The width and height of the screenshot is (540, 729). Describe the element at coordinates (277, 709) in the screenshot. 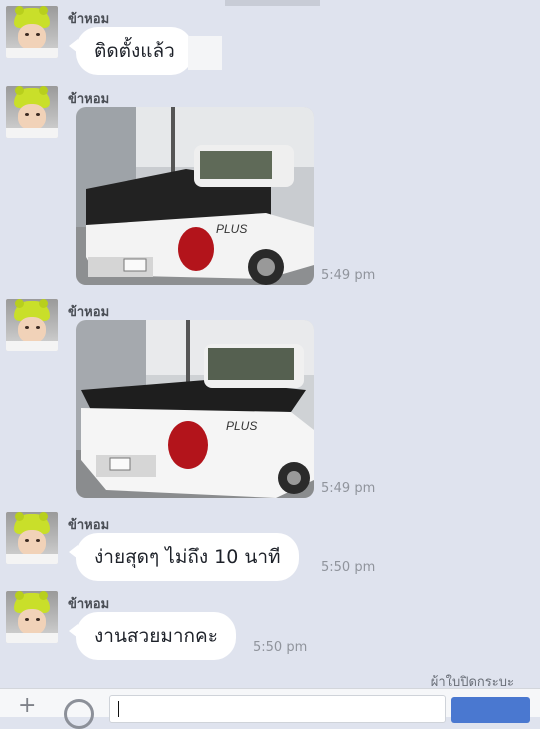

I see `message-input` at that location.